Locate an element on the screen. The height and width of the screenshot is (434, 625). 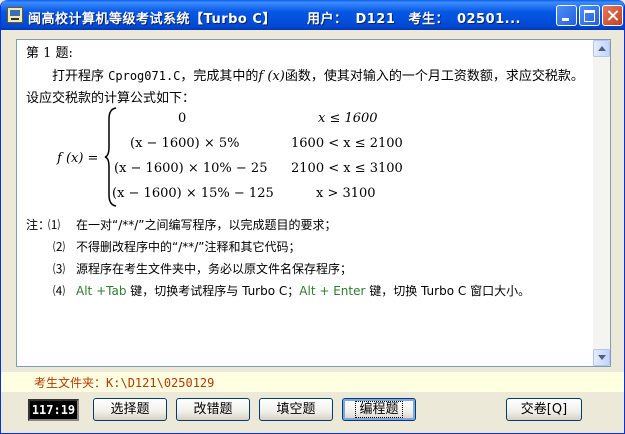
note-text-part: 键，切换 Turbo C 窗口大小。 is located at coordinates (448, 291).